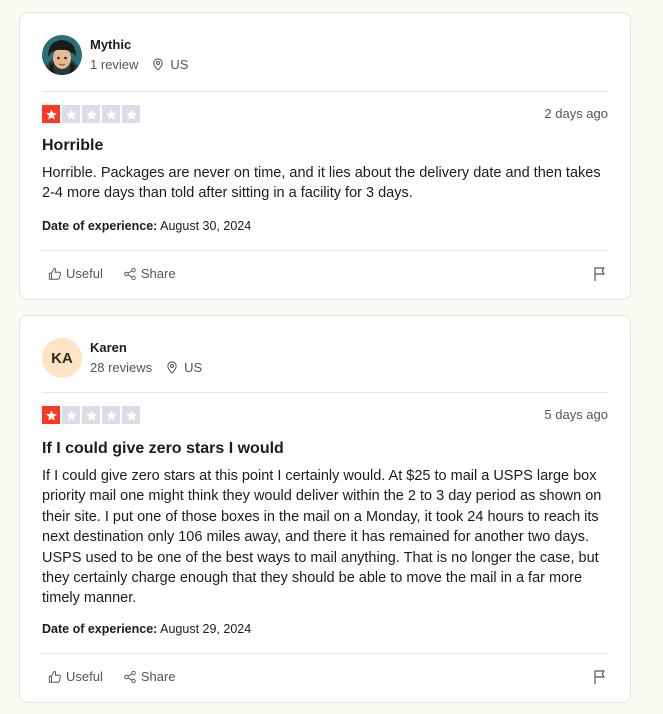 The width and height of the screenshot is (663, 714). What do you see at coordinates (62, 55) in the screenshot?
I see `reviewer-avatar` at bounding box center [62, 55].